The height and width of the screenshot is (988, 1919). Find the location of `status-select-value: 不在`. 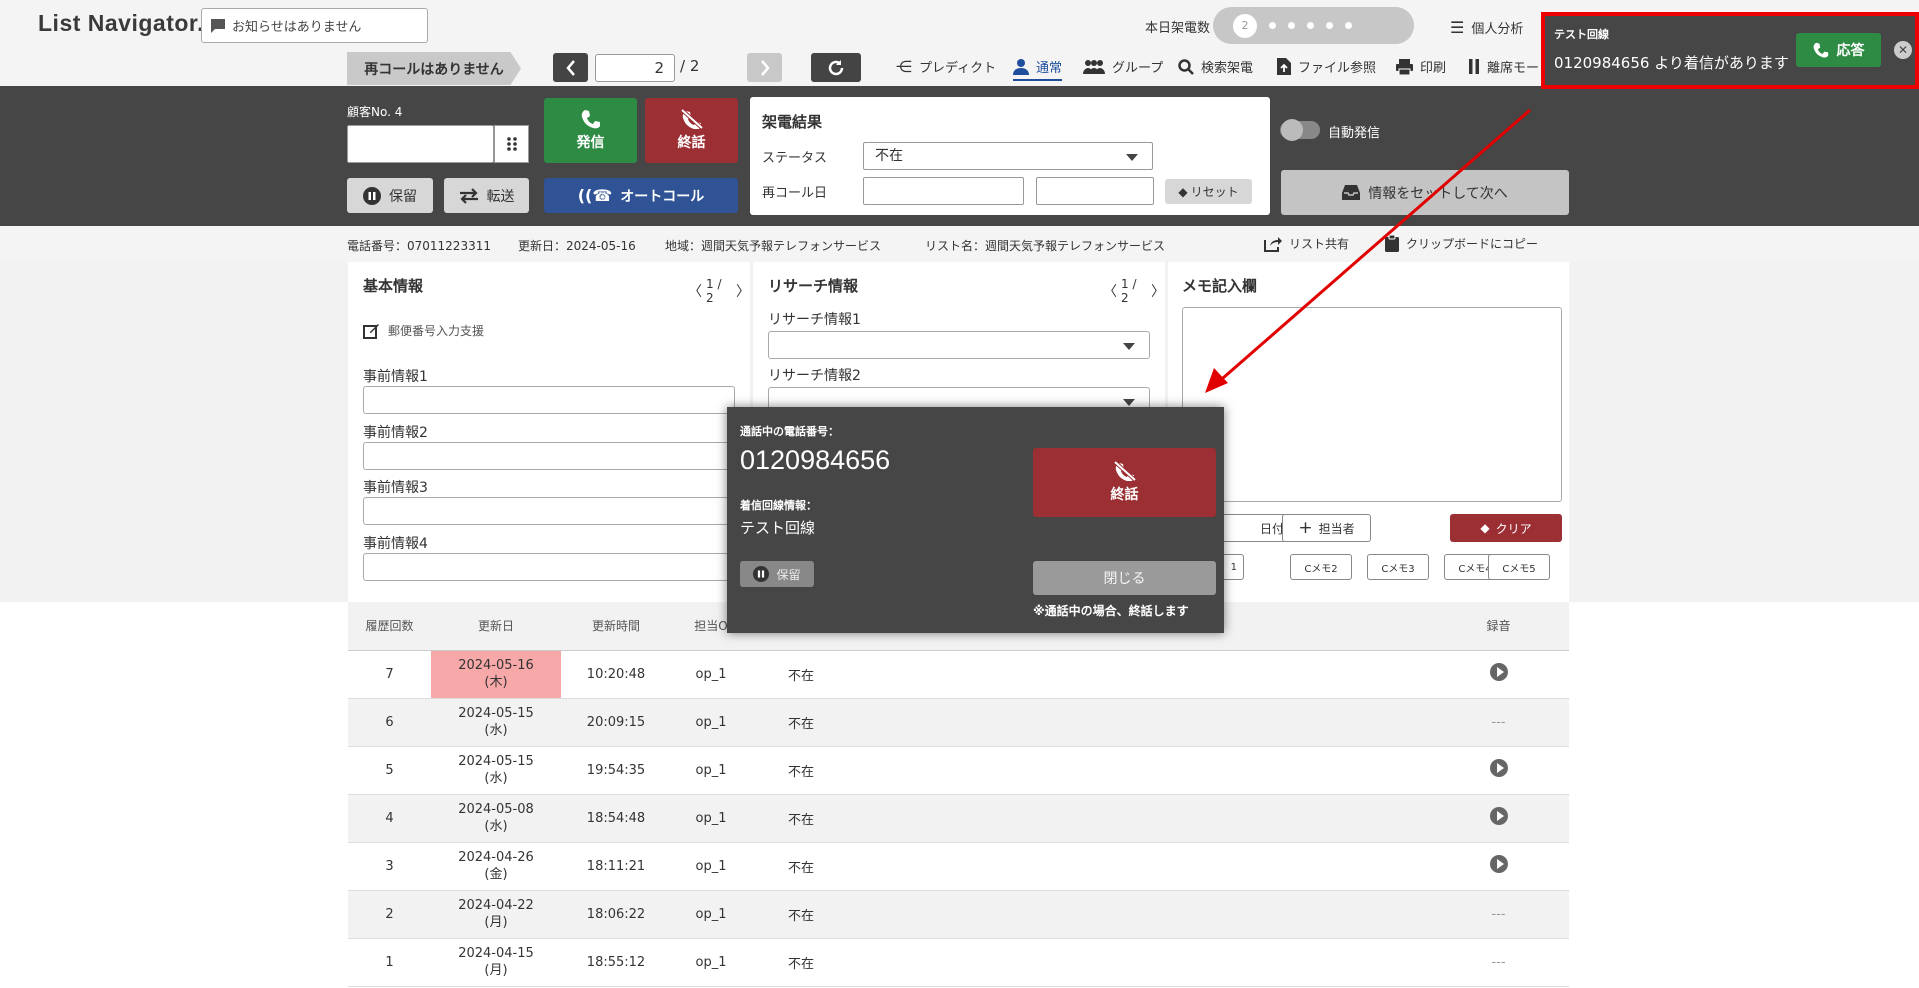

status-select-value: 不在 is located at coordinates (889, 156).